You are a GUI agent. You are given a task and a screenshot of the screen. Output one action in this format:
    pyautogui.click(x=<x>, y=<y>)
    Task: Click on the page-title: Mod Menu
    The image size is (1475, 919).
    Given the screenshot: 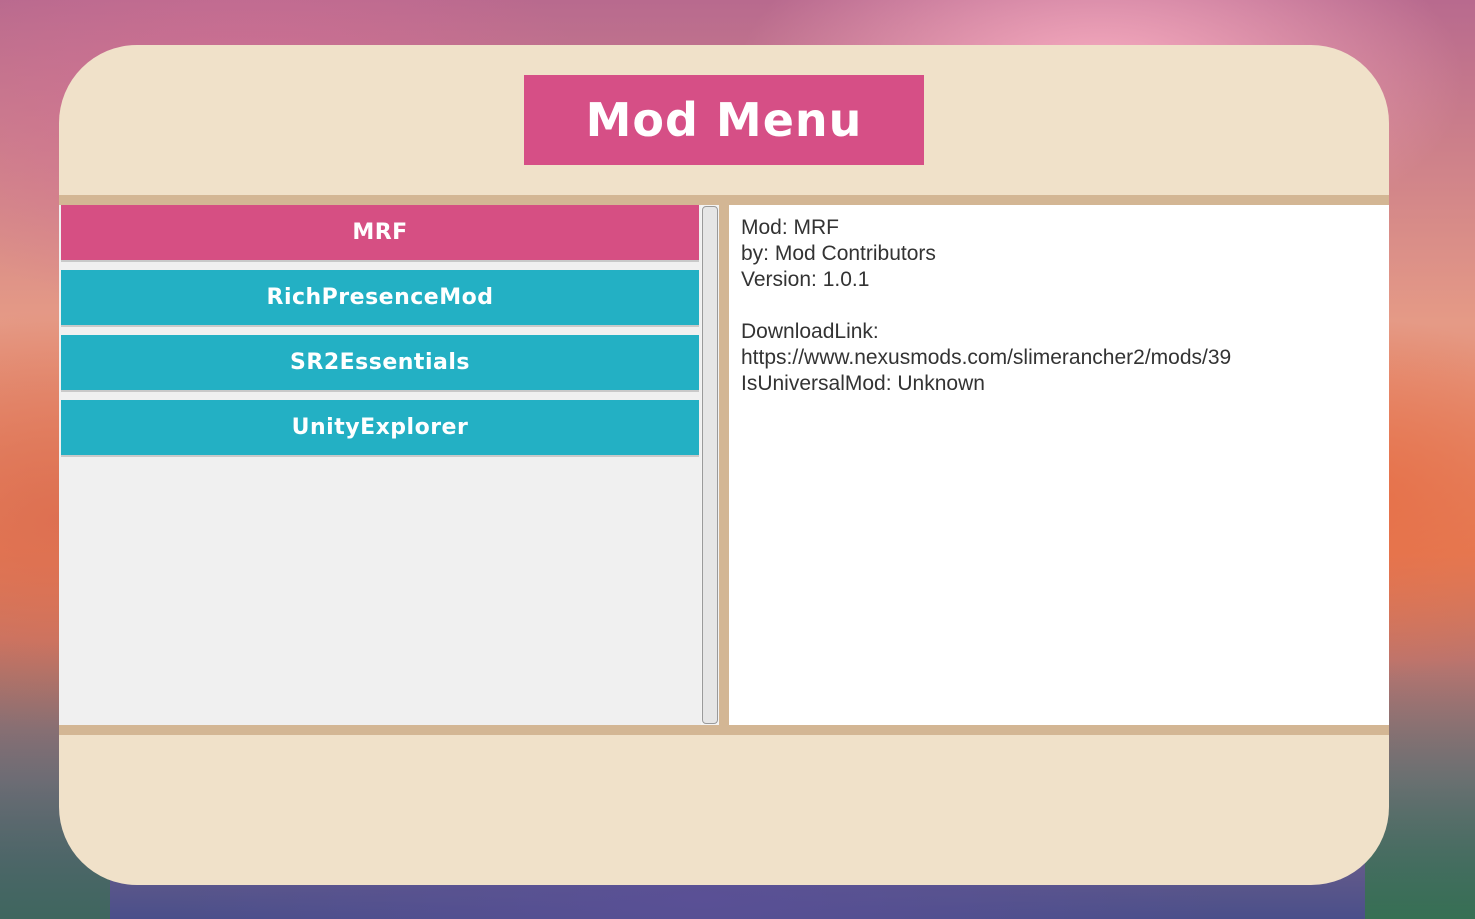 What is the action you would take?
    pyautogui.click(x=724, y=120)
    